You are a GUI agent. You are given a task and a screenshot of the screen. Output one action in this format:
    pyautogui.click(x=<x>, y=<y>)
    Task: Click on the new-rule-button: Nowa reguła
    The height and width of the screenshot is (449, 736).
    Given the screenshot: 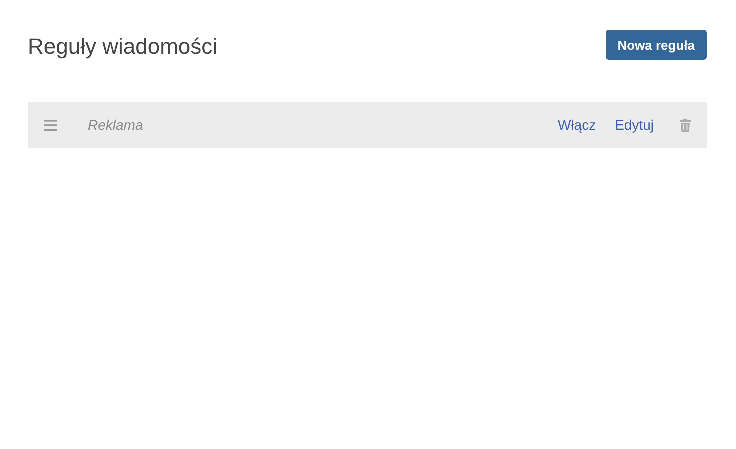 What is the action you would take?
    pyautogui.click(x=656, y=45)
    